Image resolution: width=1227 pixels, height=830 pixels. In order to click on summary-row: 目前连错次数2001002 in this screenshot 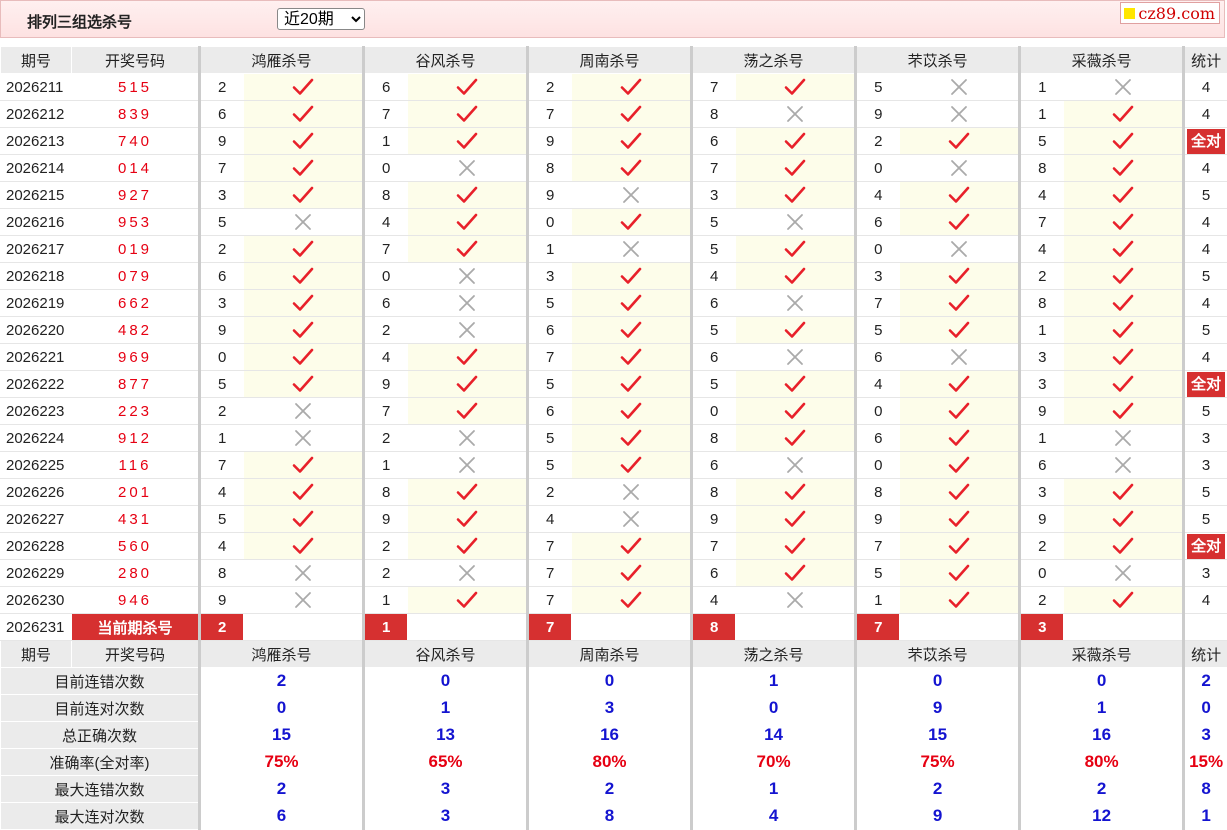, I will do `click(614, 681)`.